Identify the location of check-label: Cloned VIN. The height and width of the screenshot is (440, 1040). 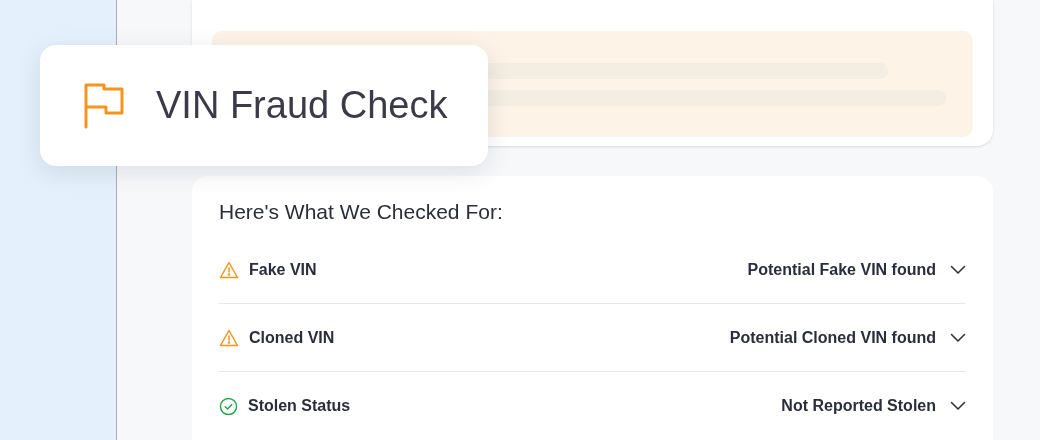
(292, 337).